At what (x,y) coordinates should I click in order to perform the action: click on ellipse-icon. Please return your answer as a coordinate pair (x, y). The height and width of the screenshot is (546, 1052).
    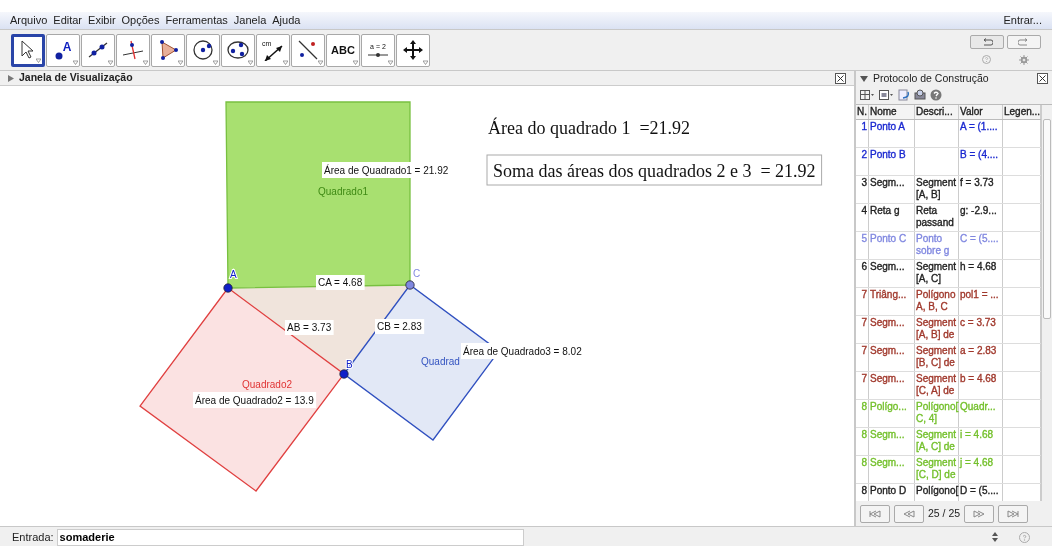
    Looking at the image, I should click on (238, 50).